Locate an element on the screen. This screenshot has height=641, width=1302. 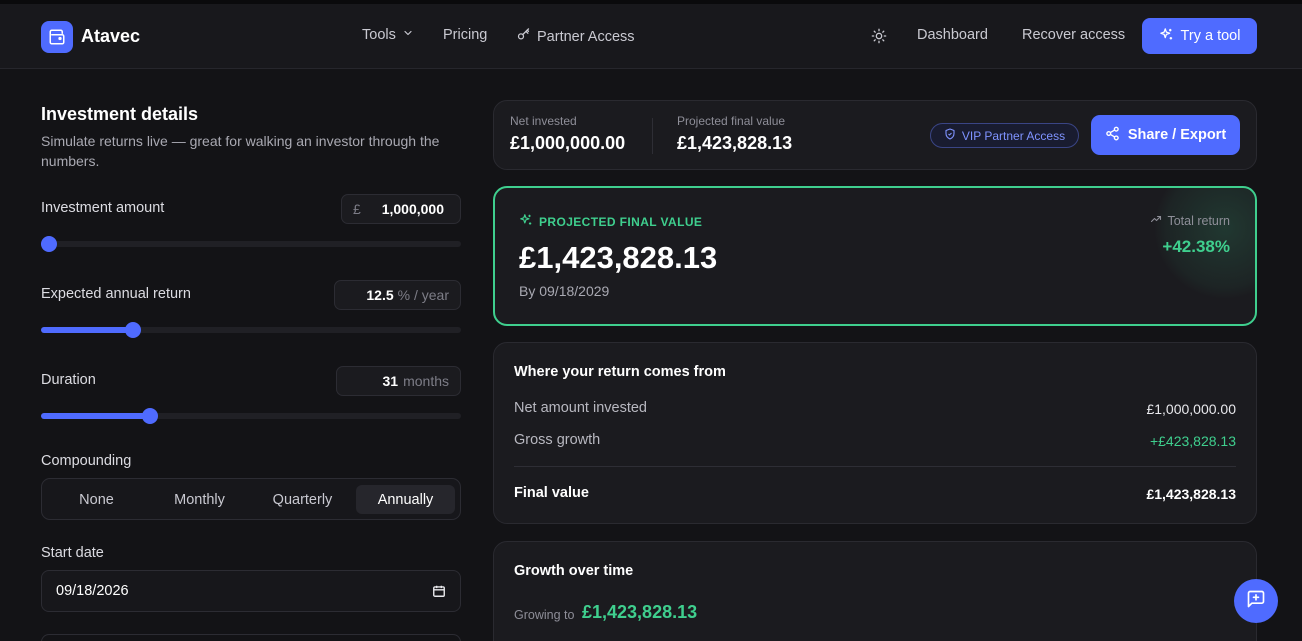
feedback-chat-button is located at coordinates (1256, 601).